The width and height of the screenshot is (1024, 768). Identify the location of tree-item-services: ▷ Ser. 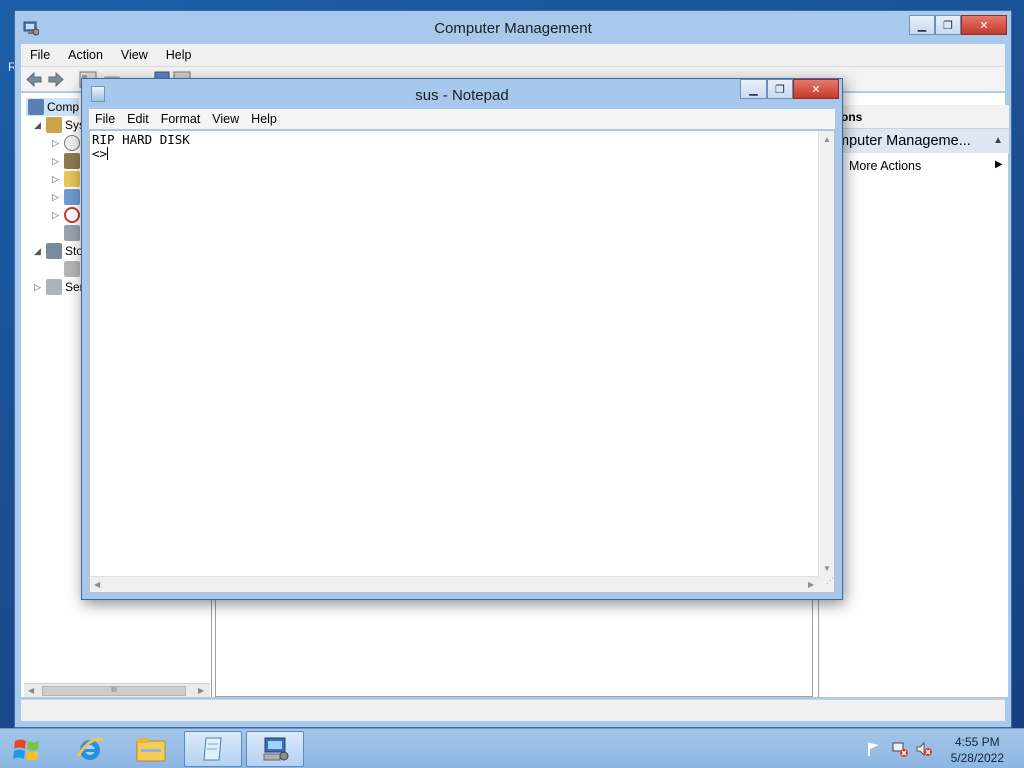
(59, 287).